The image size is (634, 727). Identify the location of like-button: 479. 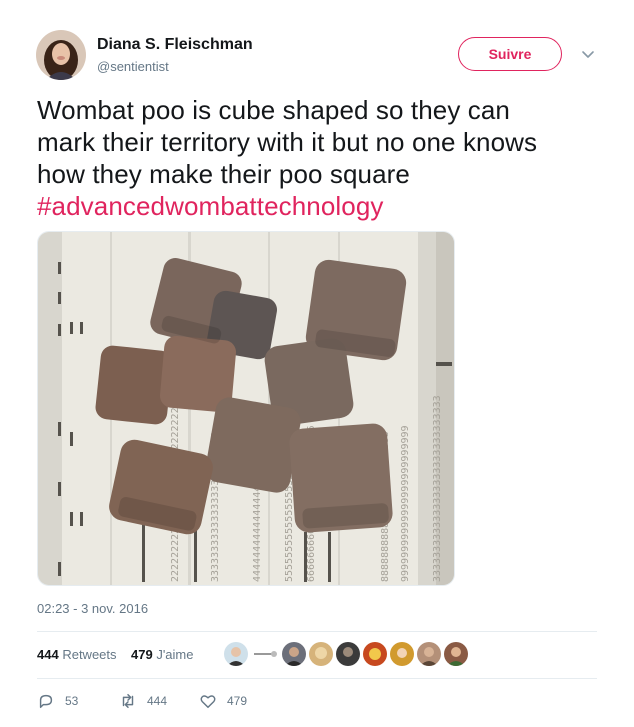
(223, 701).